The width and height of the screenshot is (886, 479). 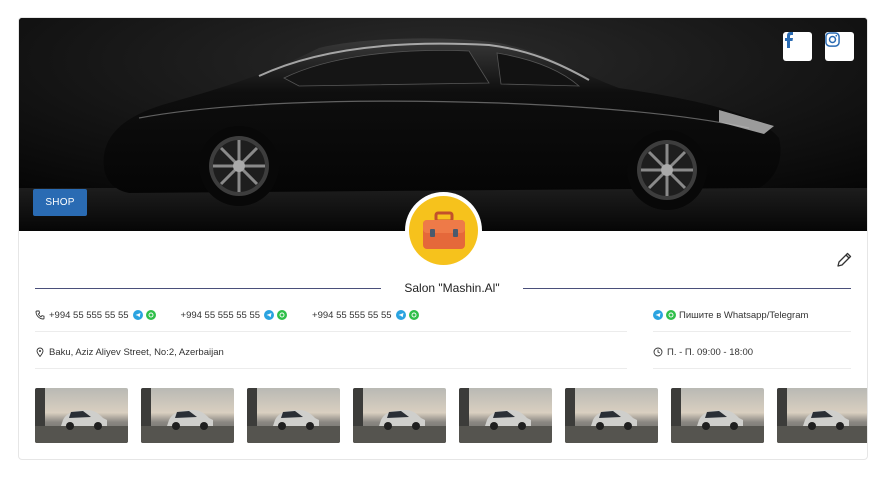 I want to click on salon-title: Salon "Mashin.Al", so click(x=452, y=288).